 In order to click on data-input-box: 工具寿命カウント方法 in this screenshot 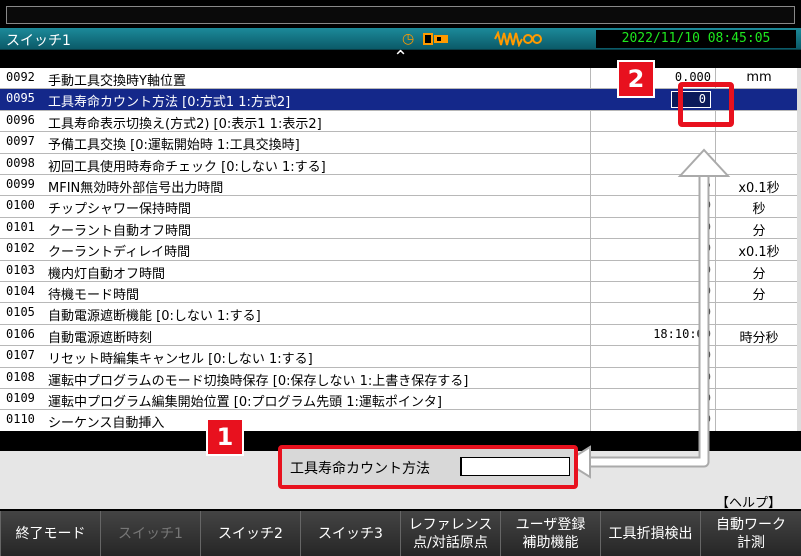, I will do `click(428, 467)`.